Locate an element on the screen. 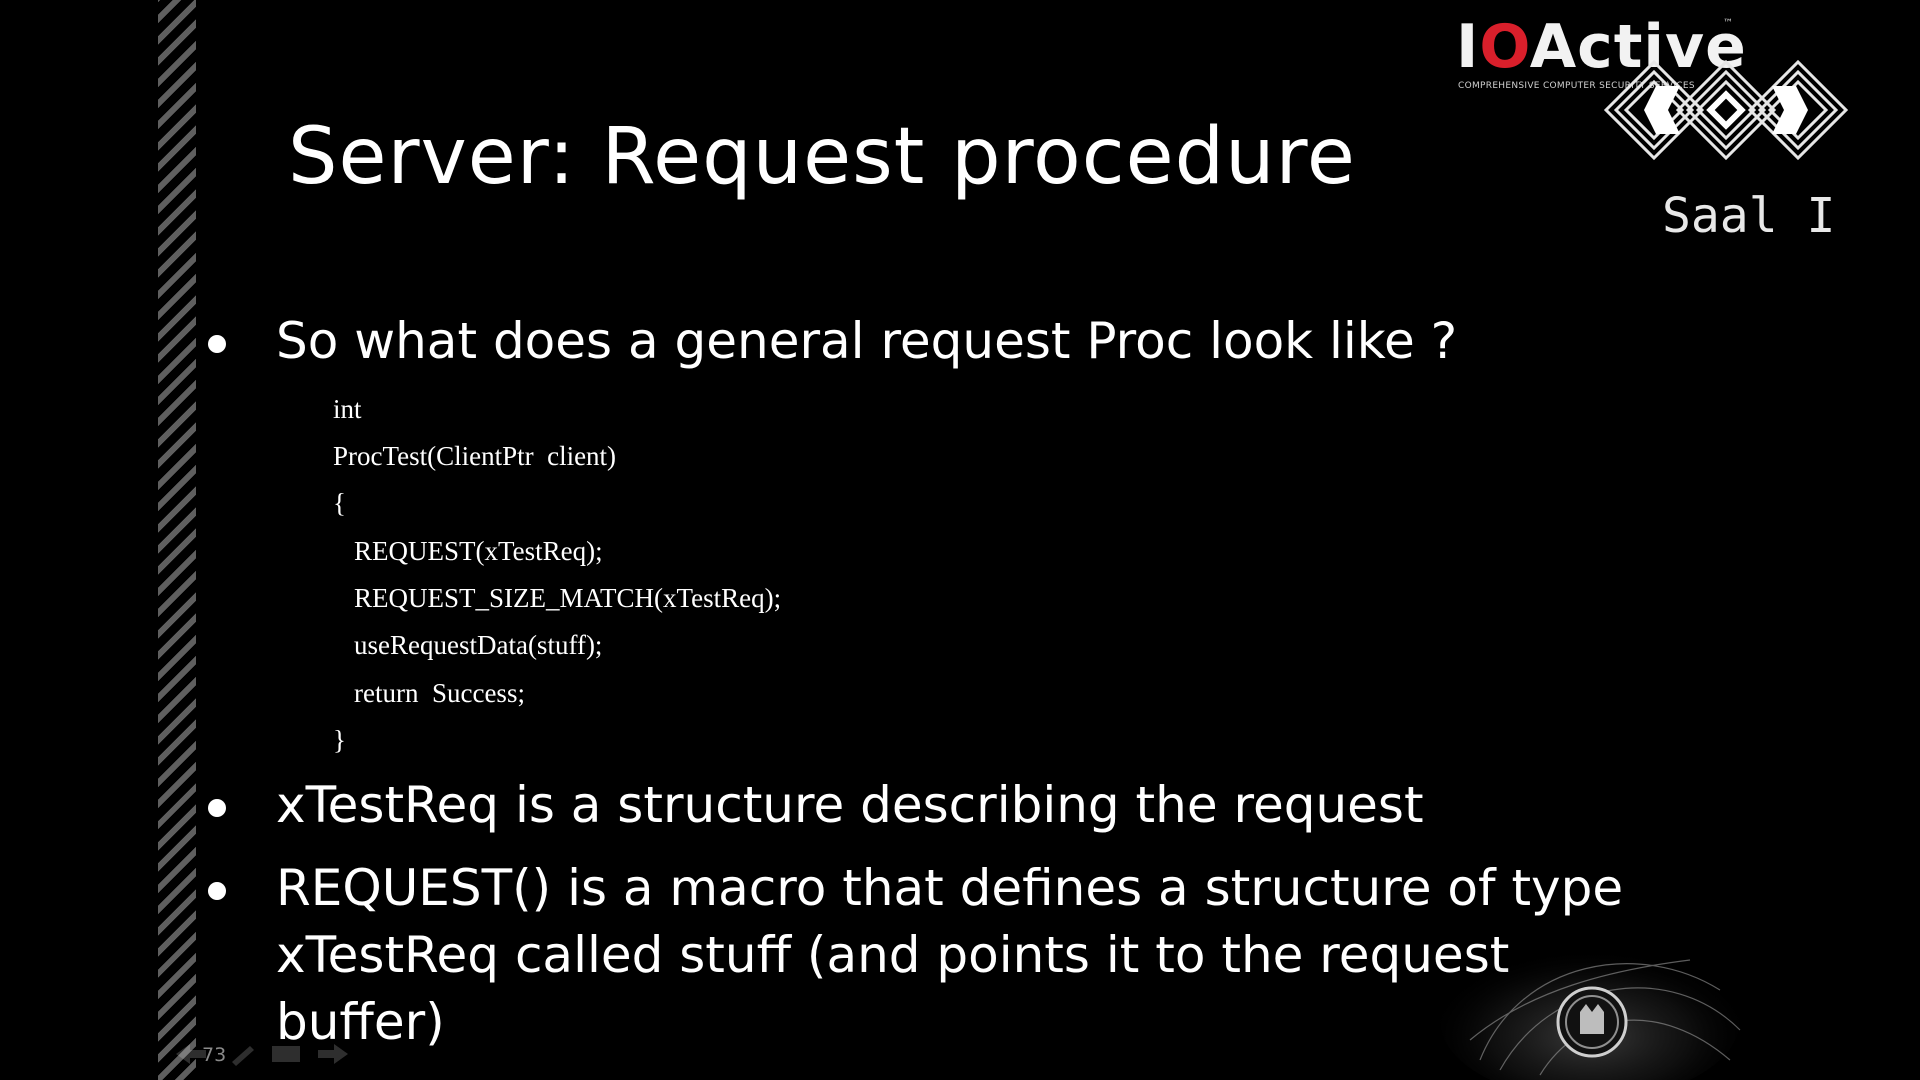 The image size is (1920, 1080). pen-icon is located at coordinates (243, 1056).